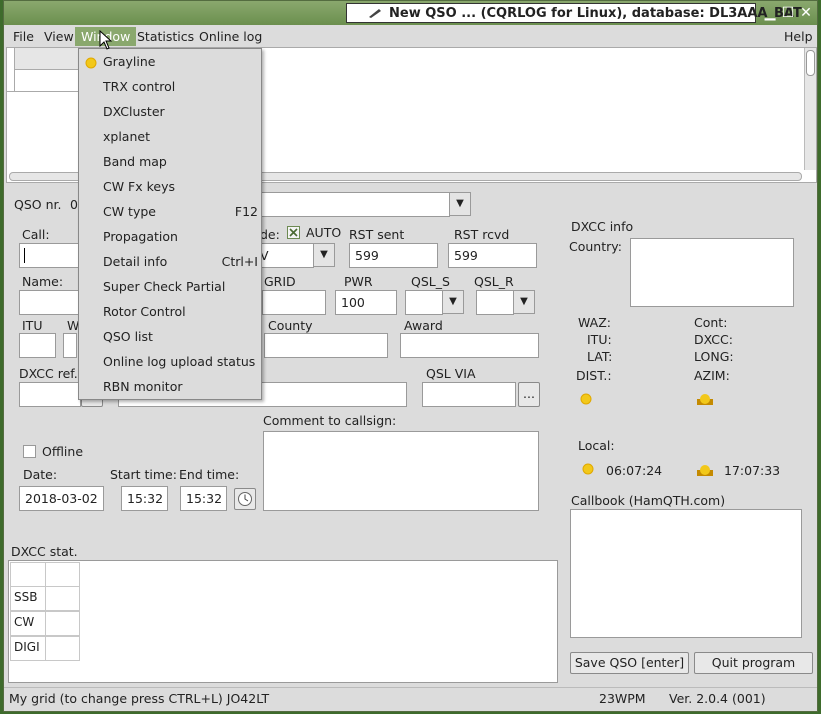 The image size is (821, 714). Describe the element at coordinates (806, 13) in the screenshot. I see `close-icon: ✕` at that location.